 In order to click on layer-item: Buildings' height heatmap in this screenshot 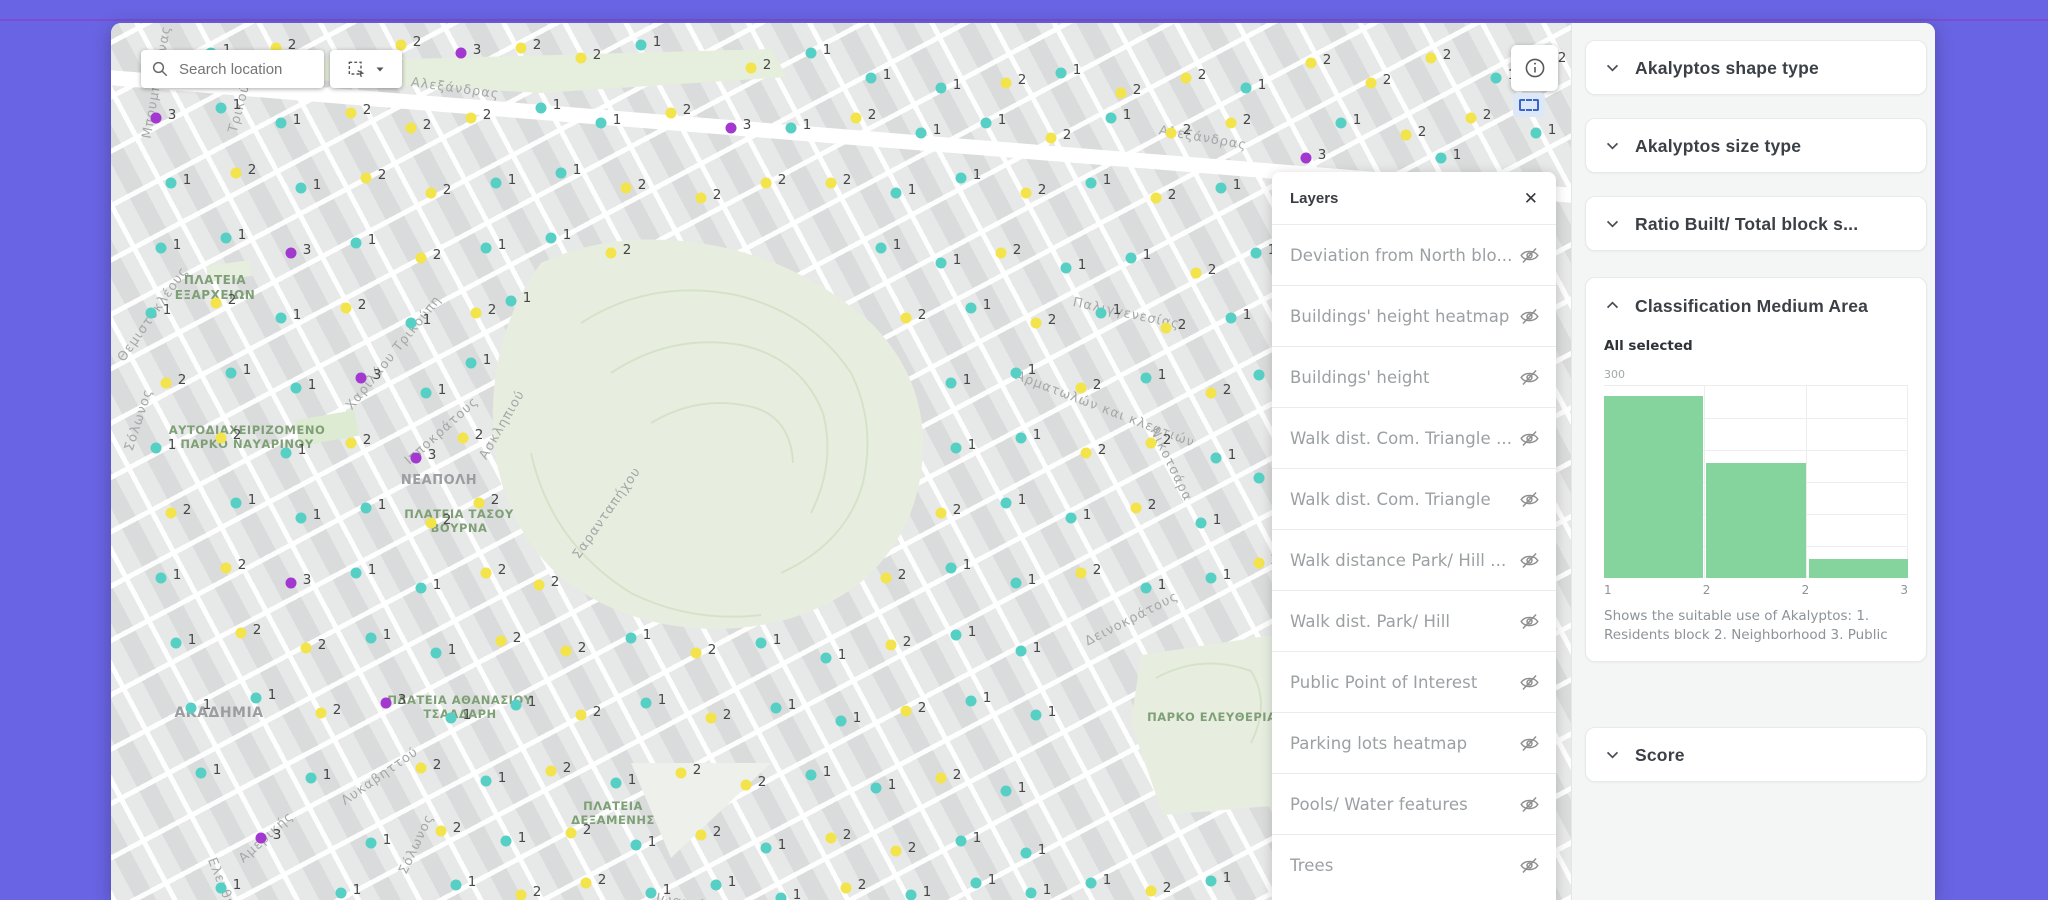, I will do `click(1414, 315)`.